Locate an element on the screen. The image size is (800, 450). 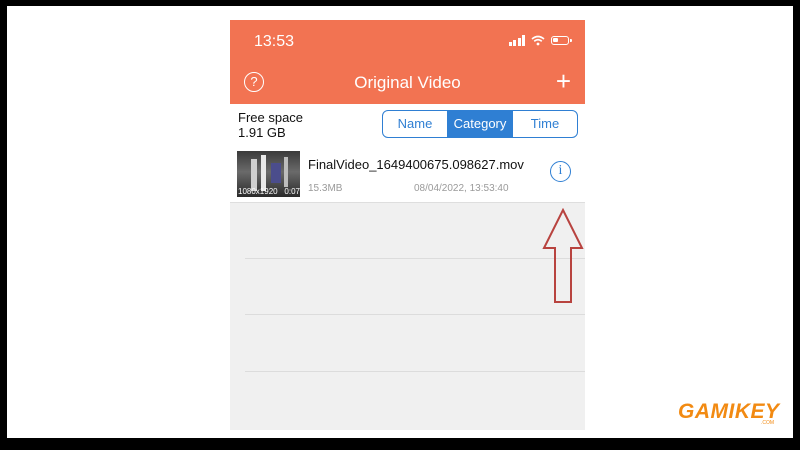
page-title: Original Video is located at coordinates (407, 82).